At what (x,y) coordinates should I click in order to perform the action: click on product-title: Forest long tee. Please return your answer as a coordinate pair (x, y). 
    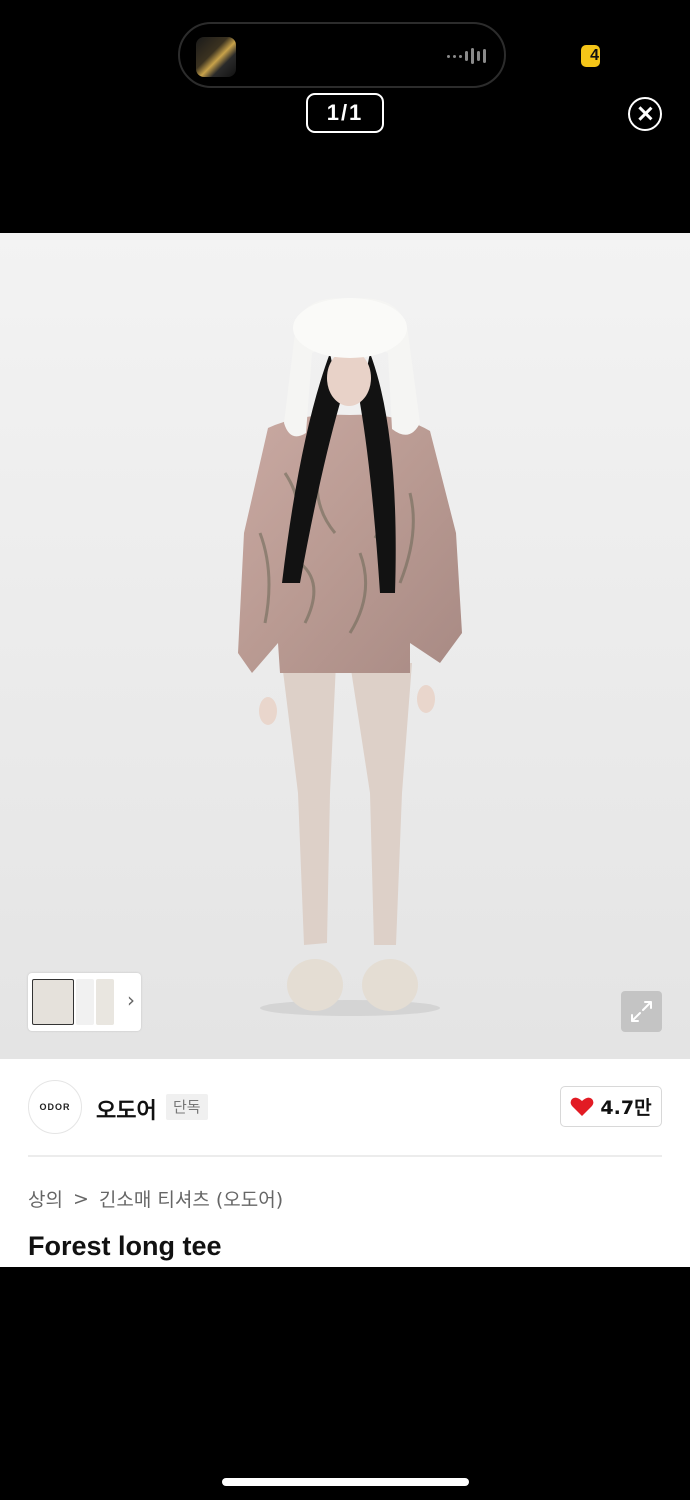
    Looking at the image, I should click on (125, 1246).